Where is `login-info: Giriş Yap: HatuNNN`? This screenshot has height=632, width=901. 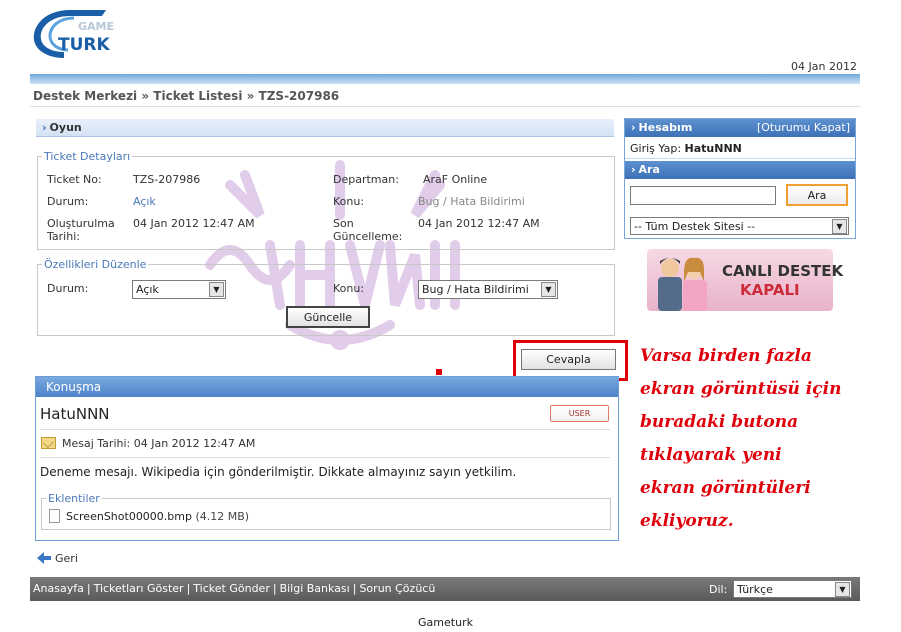
login-info: Giriş Yap: HatuNNN is located at coordinates (686, 148).